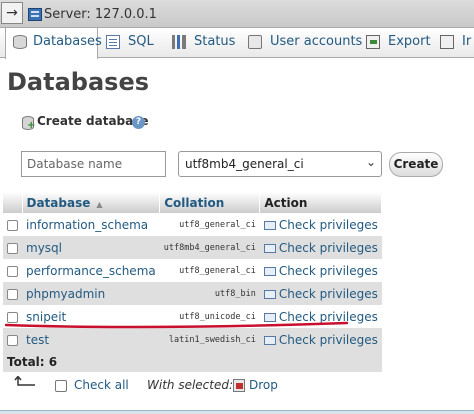 This screenshot has width=474, height=414. Describe the element at coordinates (244, 164) in the screenshot. I see `collation-select-value: utf8mb4_general_ci` at that location.